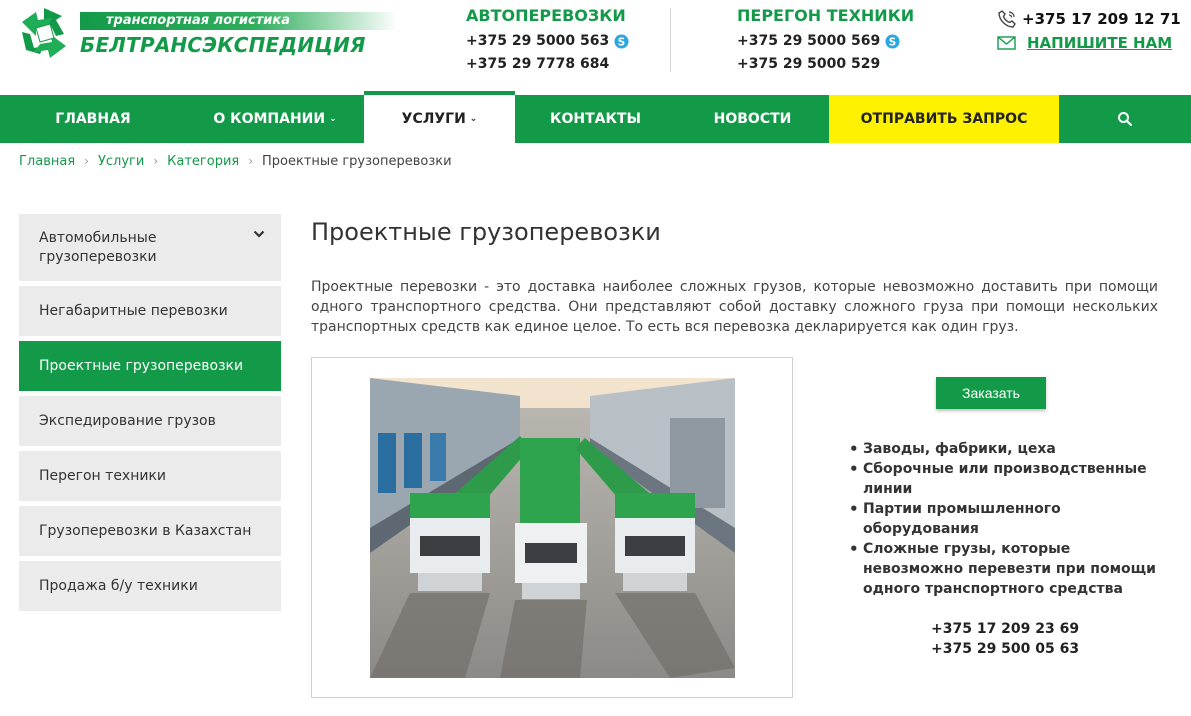  Describe the element at coordinates (486, 232) in the screenshot. I see `page-title: Проектные грузоперевозки` at that location.